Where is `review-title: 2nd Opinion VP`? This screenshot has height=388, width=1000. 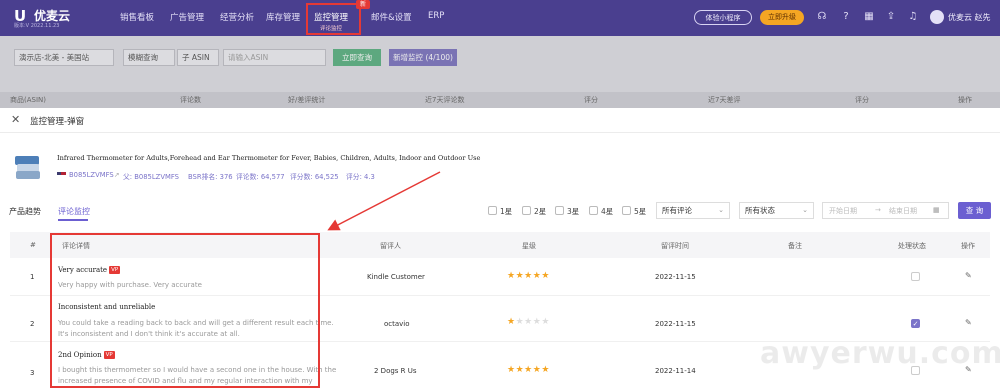
review-title: 2nd Opinion VP is located at coordinates (86, 355).